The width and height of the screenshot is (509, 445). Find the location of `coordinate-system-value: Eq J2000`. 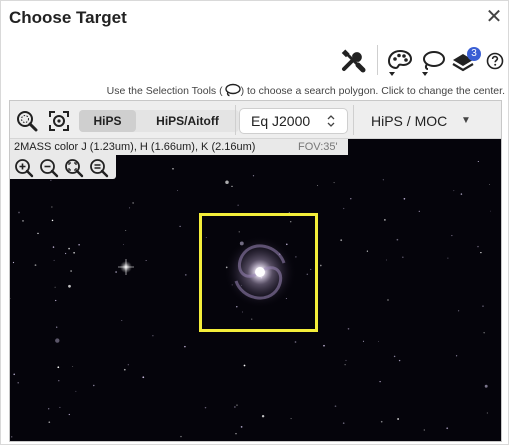

coordinate-system-value: Eq J2000 is located at coordinates (281, 121).